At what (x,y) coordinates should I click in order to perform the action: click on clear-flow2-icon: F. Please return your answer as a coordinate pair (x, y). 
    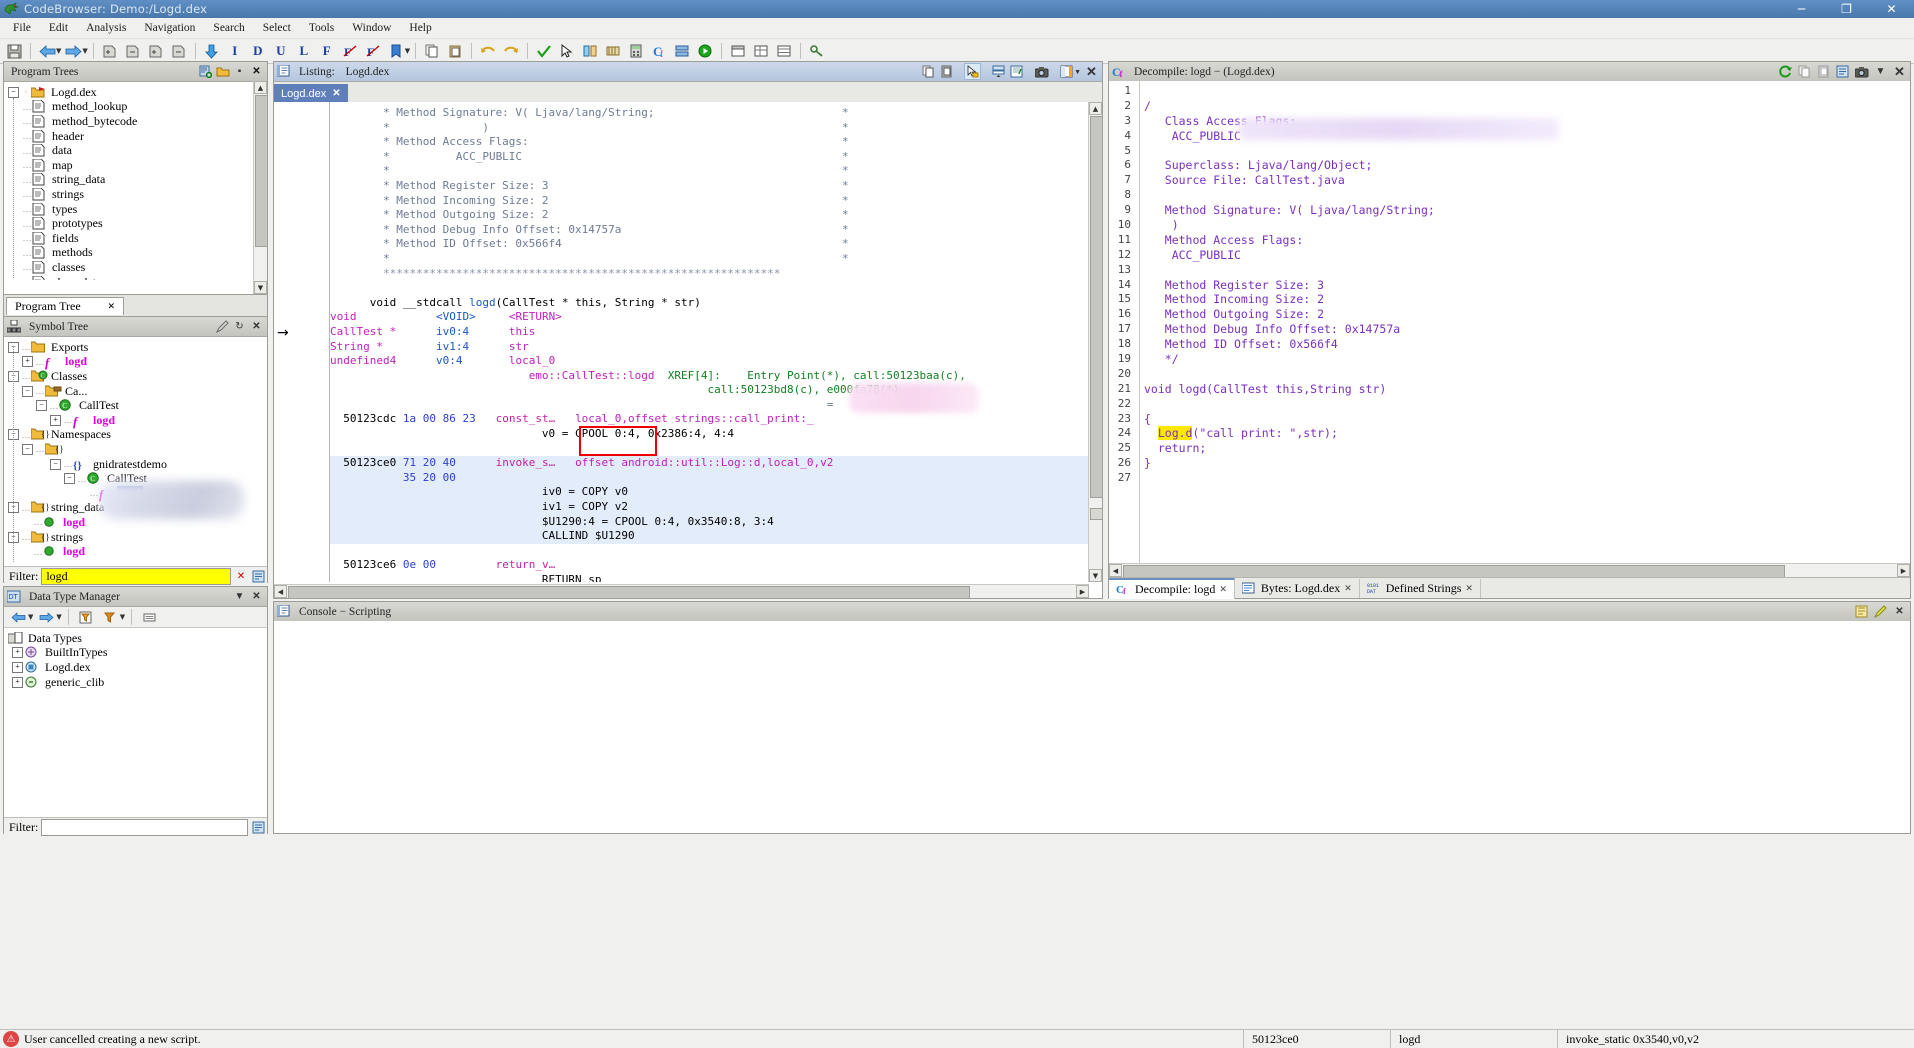
    Looking at the image, I should click on (373, 51).